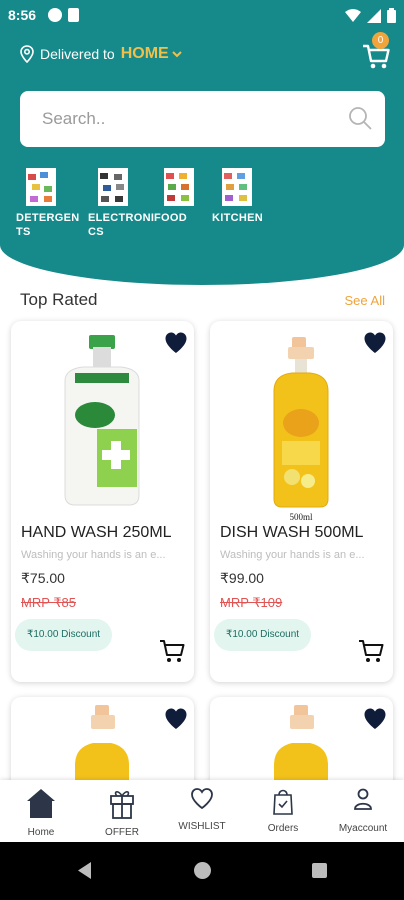 This screenshot has height=900, width=404. Describe the element at coordinates (48, 225) in the screenshot. I see `category-label: DETERGEN TS` at that location.